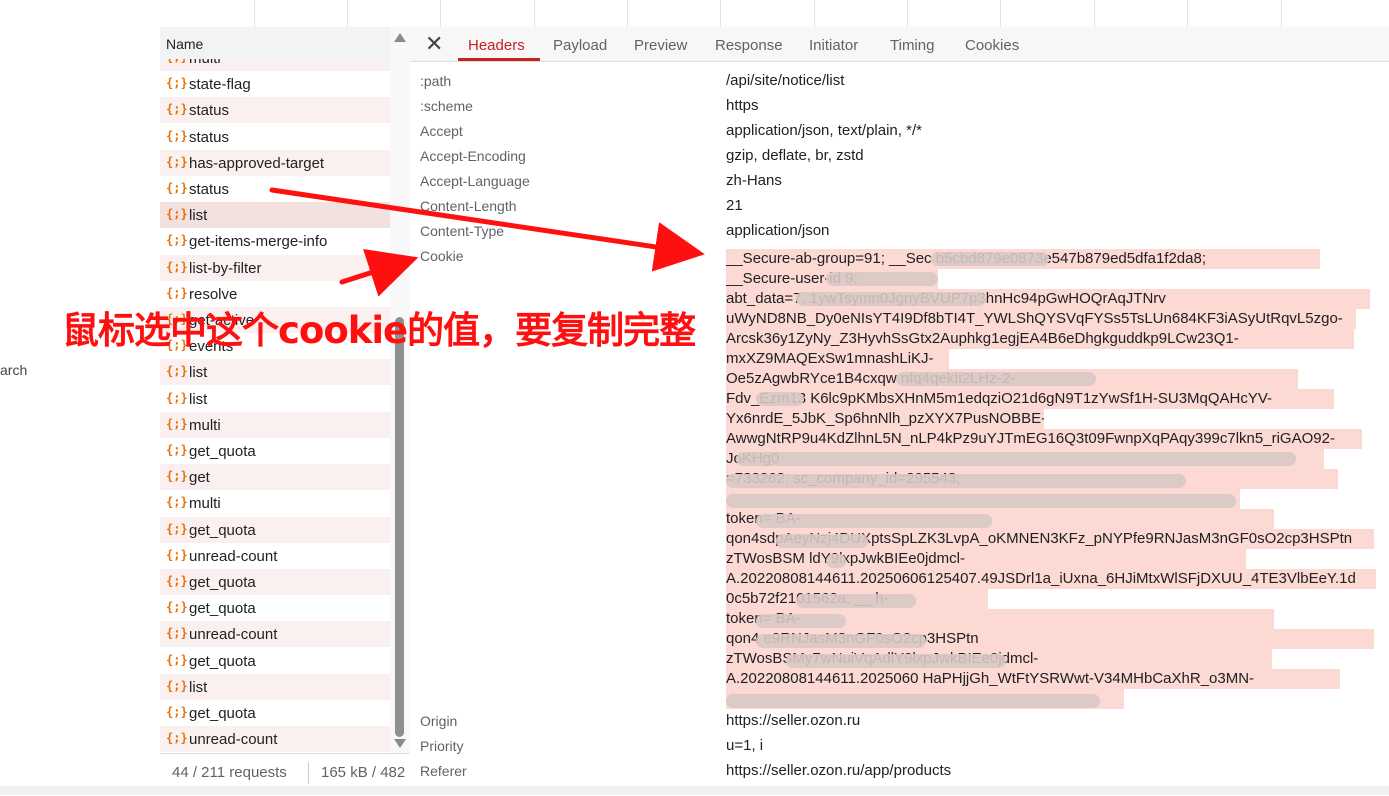 The image size is (1389, 796). Describe the element at coordinates (225, 268) in the screenshot. I see `request-name: list-by-filter` at that location.